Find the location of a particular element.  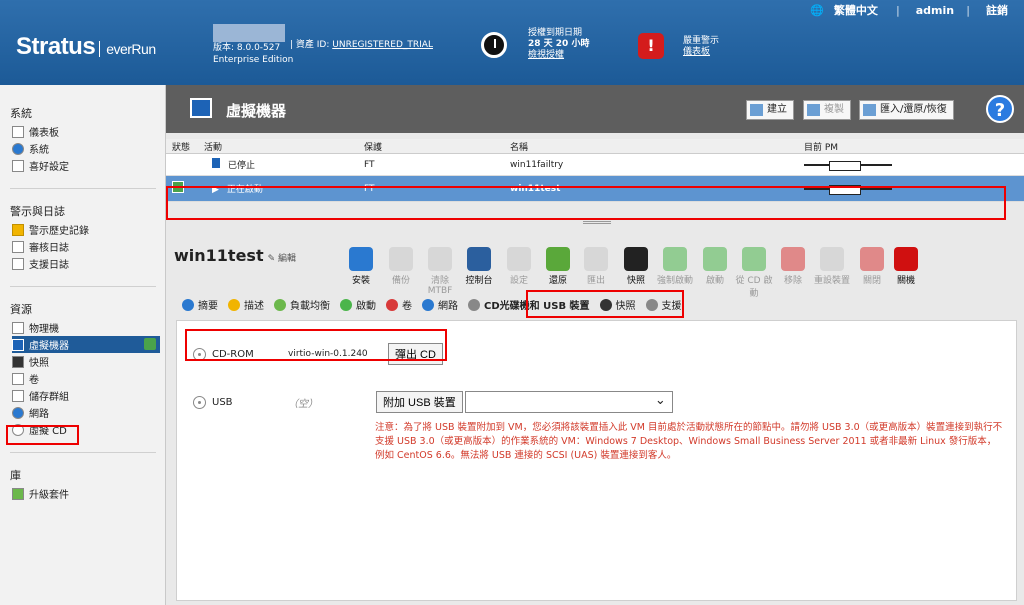

tab-0: 摘要 is located at coordinates (200, 304).